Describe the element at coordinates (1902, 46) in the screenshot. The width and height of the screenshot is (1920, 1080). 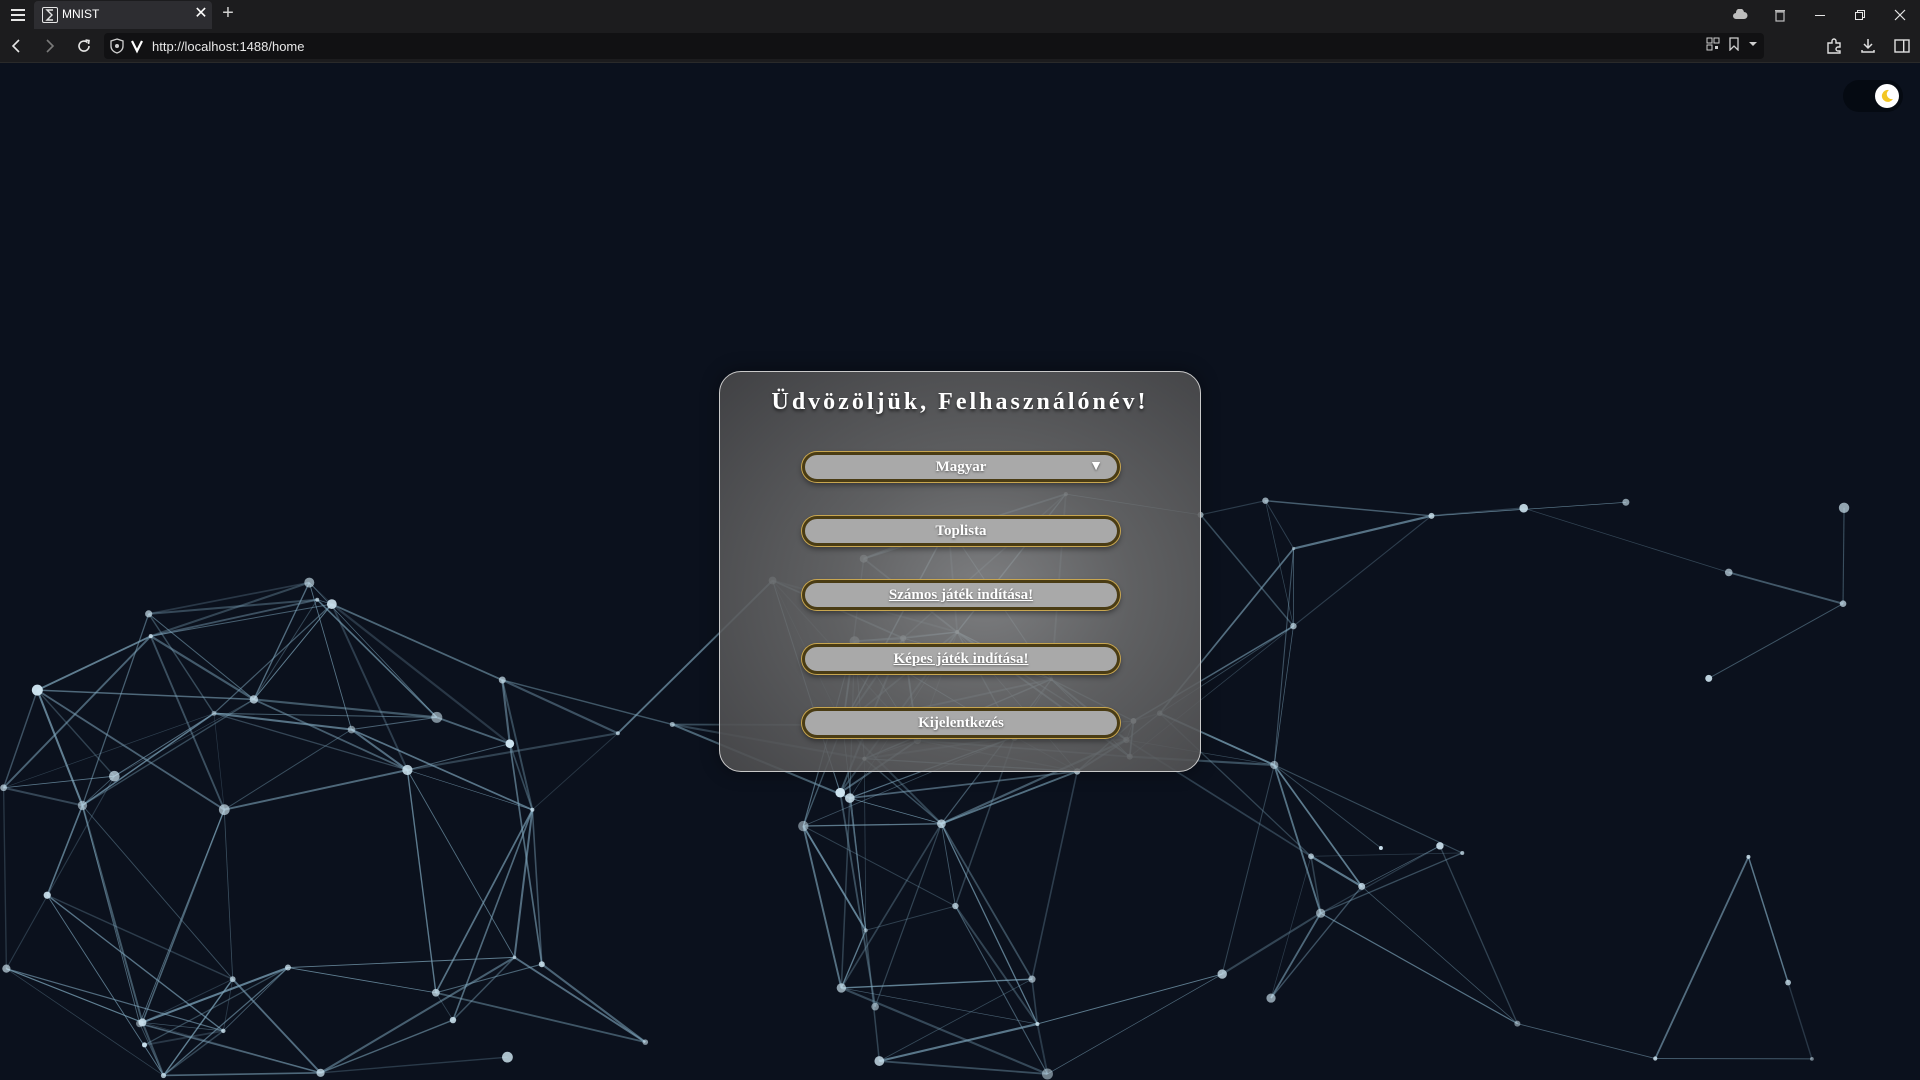
I see `side-panel-icon` at that location.